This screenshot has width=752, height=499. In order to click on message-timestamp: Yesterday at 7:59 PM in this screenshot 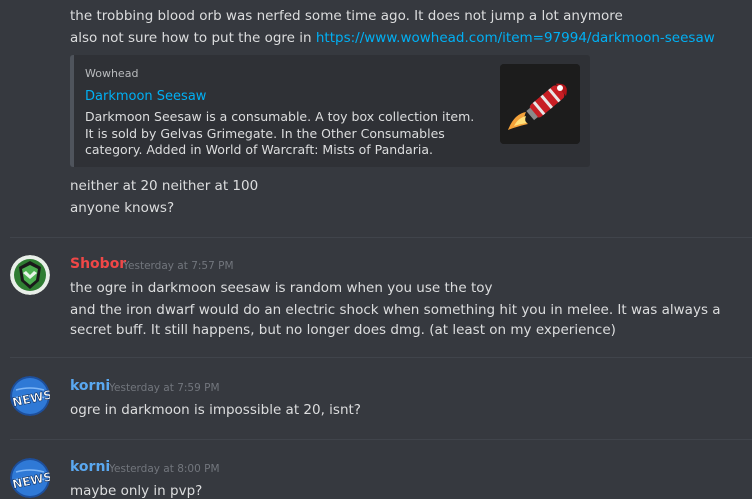, I will do `click(164, 388)`.